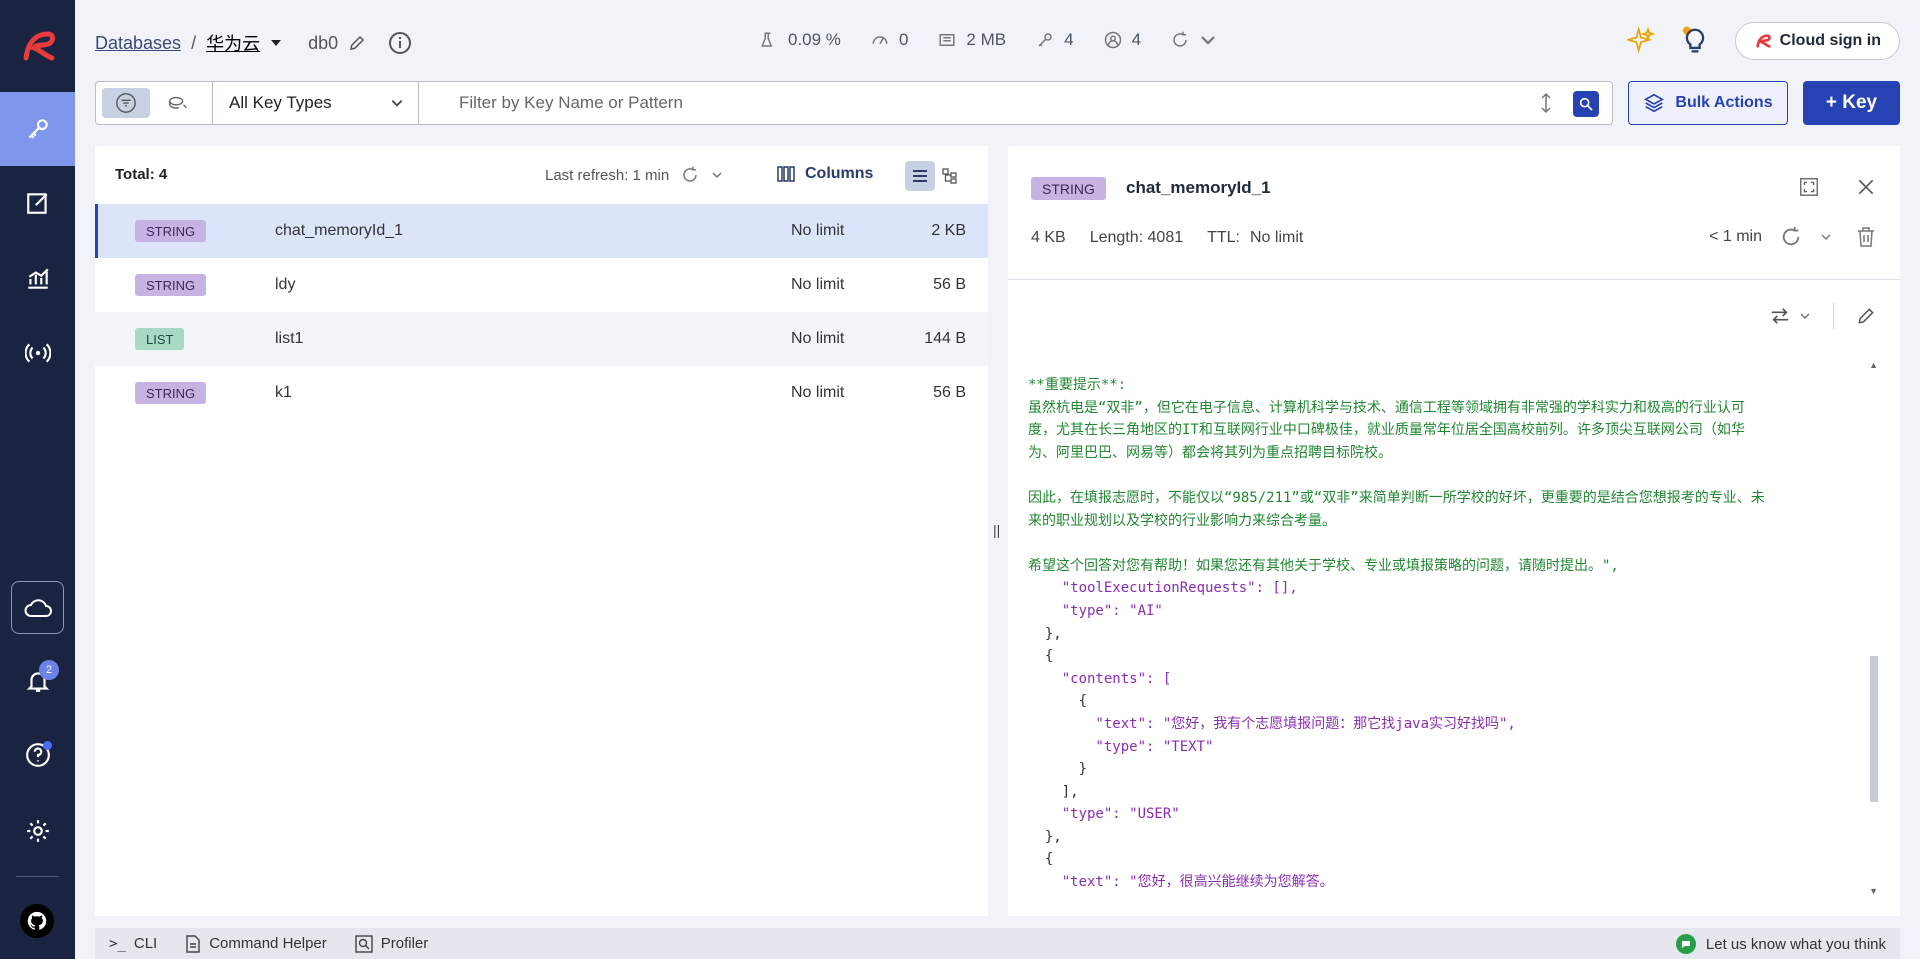 The width and height of the screenshot is (1920, 959). I want to click on key-name: chat_memoryId_1, so click(339, 230).